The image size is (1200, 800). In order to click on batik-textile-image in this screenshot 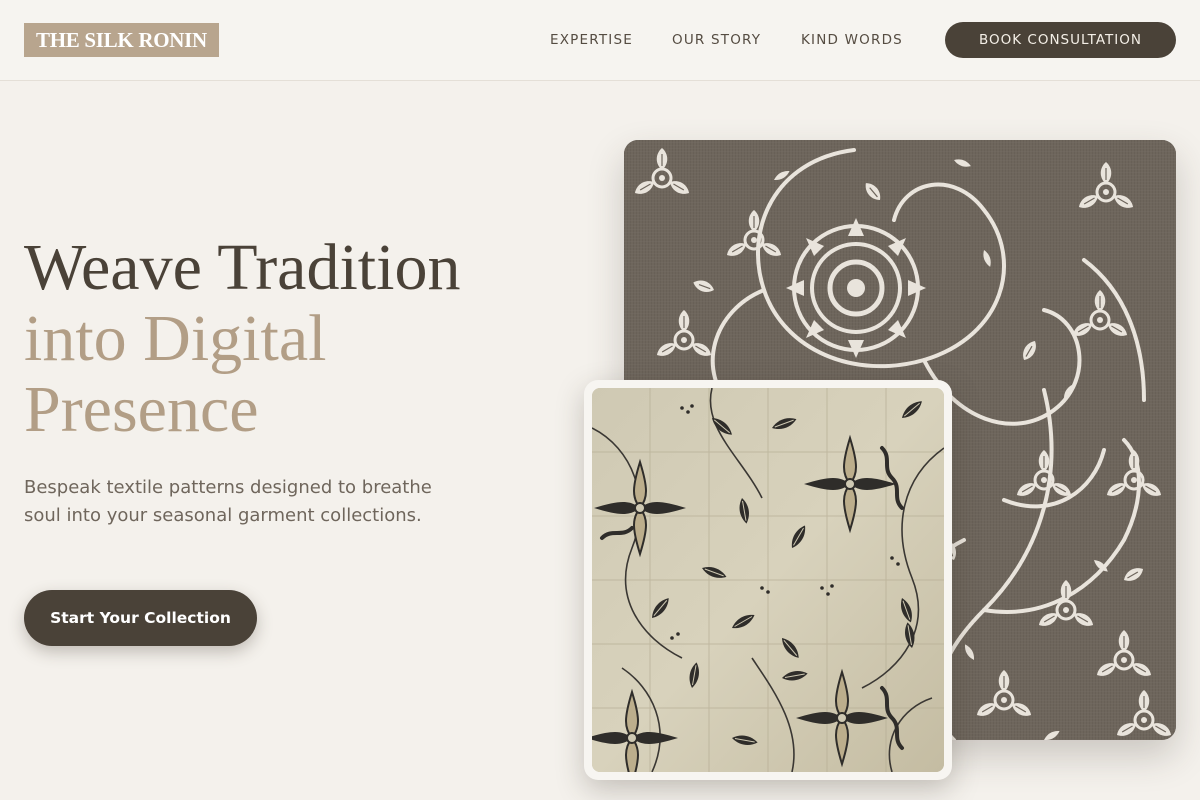, I will do `click(768, 580)`.